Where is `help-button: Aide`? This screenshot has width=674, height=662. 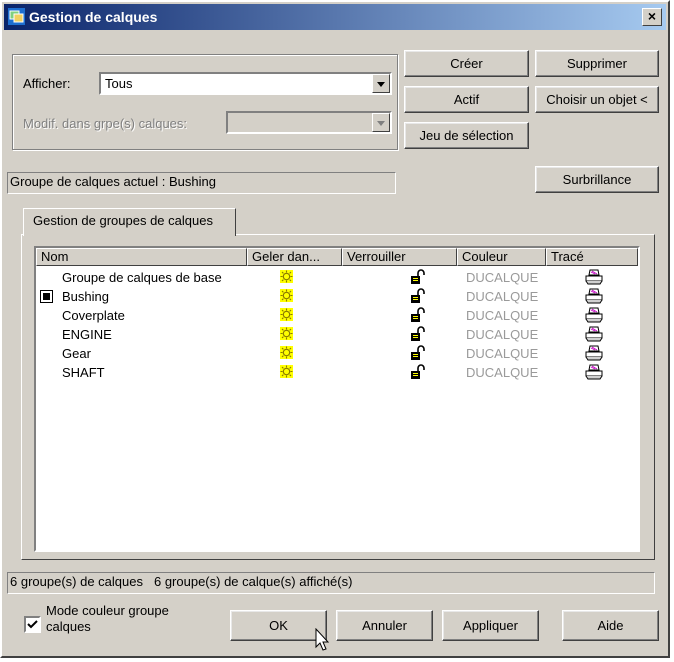 help-button: Aide is located at coordinates (610, 625).